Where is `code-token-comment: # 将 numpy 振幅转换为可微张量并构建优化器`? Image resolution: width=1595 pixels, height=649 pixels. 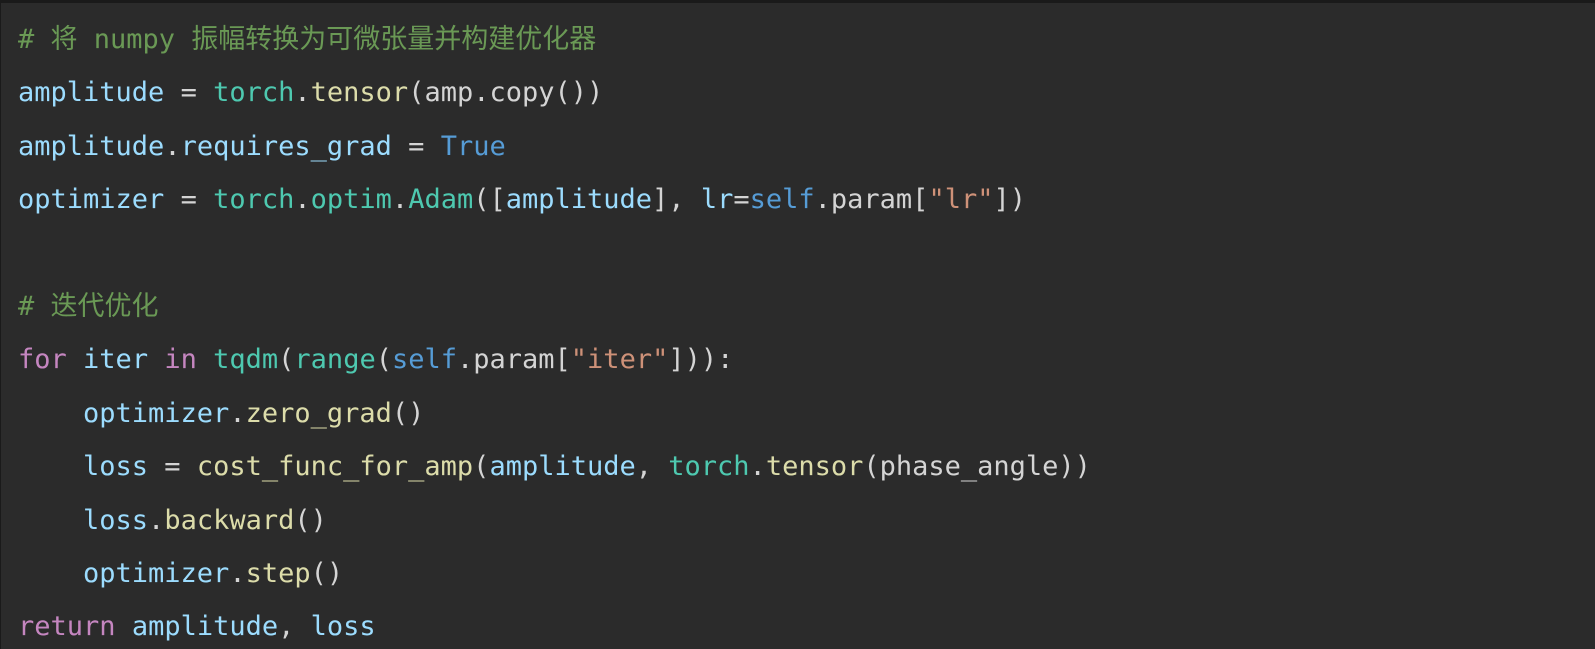
code-token-comment: # 将 numpy 振幅转换为可微张量并构建优化器 is located at coordinates (307, 39).